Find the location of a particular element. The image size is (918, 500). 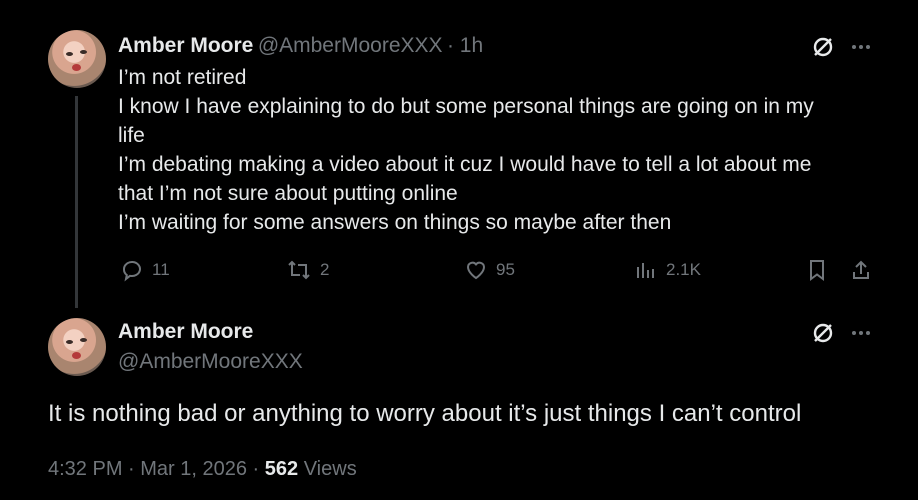

reply-icon is located at coordinates (132, 271).